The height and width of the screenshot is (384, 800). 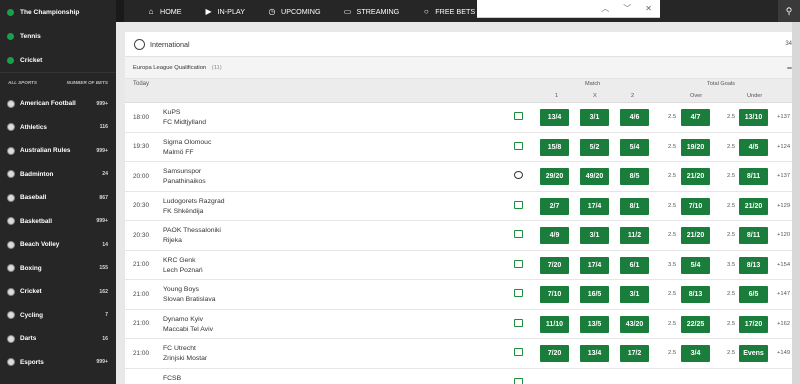 What do you see at coordinates (58, 198) in the screenshot?
I see `sidebar-sport-item: Baseball 867` at bounding box center [58, 198].